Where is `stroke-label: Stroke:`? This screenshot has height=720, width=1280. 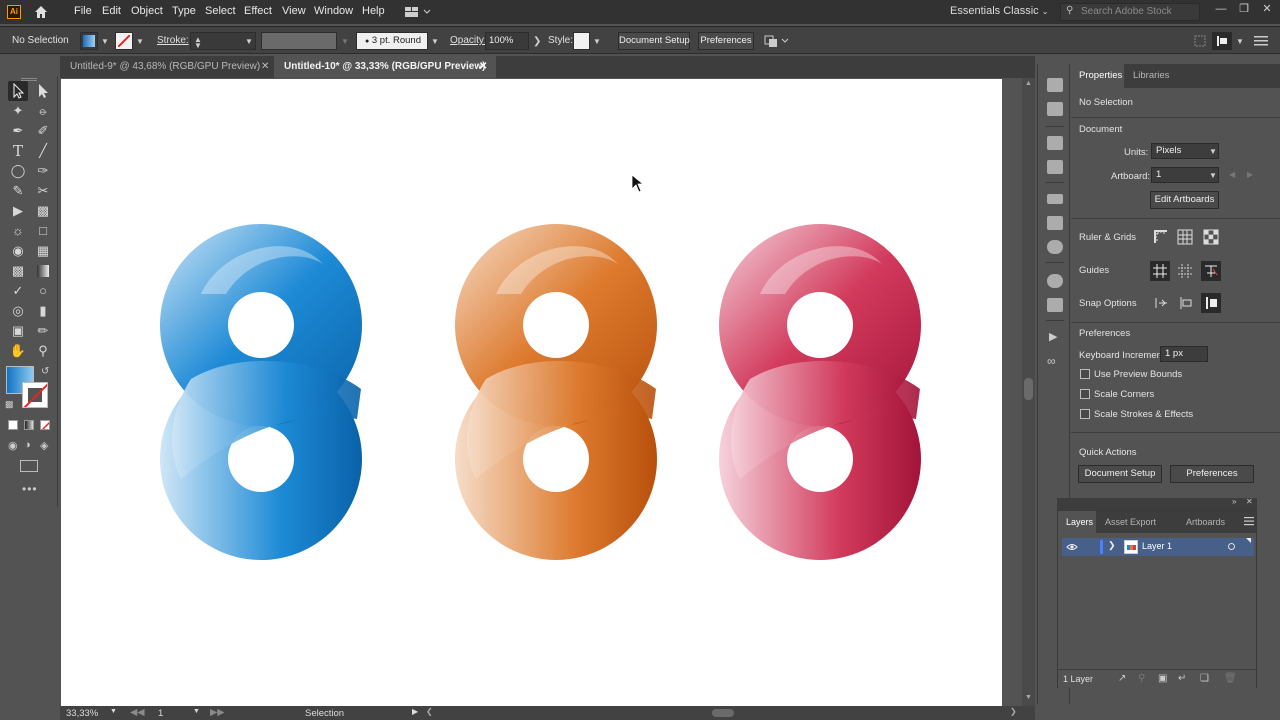 stroke-label: Stroke: is located at coordinates (173, 40).